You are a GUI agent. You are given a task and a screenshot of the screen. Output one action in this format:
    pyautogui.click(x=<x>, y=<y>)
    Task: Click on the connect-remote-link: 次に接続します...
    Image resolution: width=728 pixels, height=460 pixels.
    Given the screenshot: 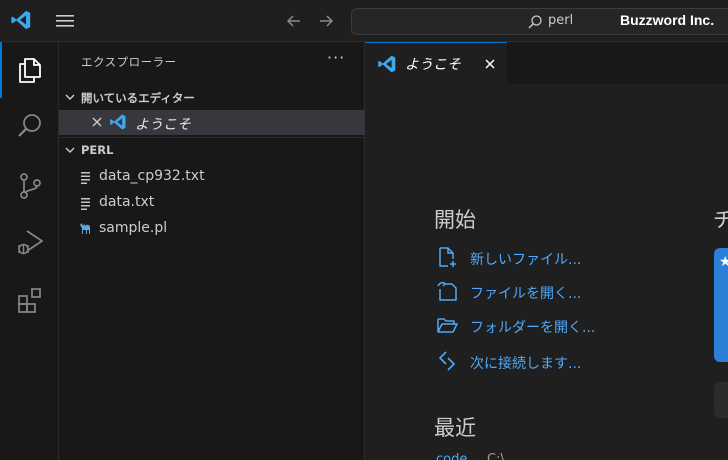 What is the action you would take?
    pyautogui.click(x=546, y=363)
    